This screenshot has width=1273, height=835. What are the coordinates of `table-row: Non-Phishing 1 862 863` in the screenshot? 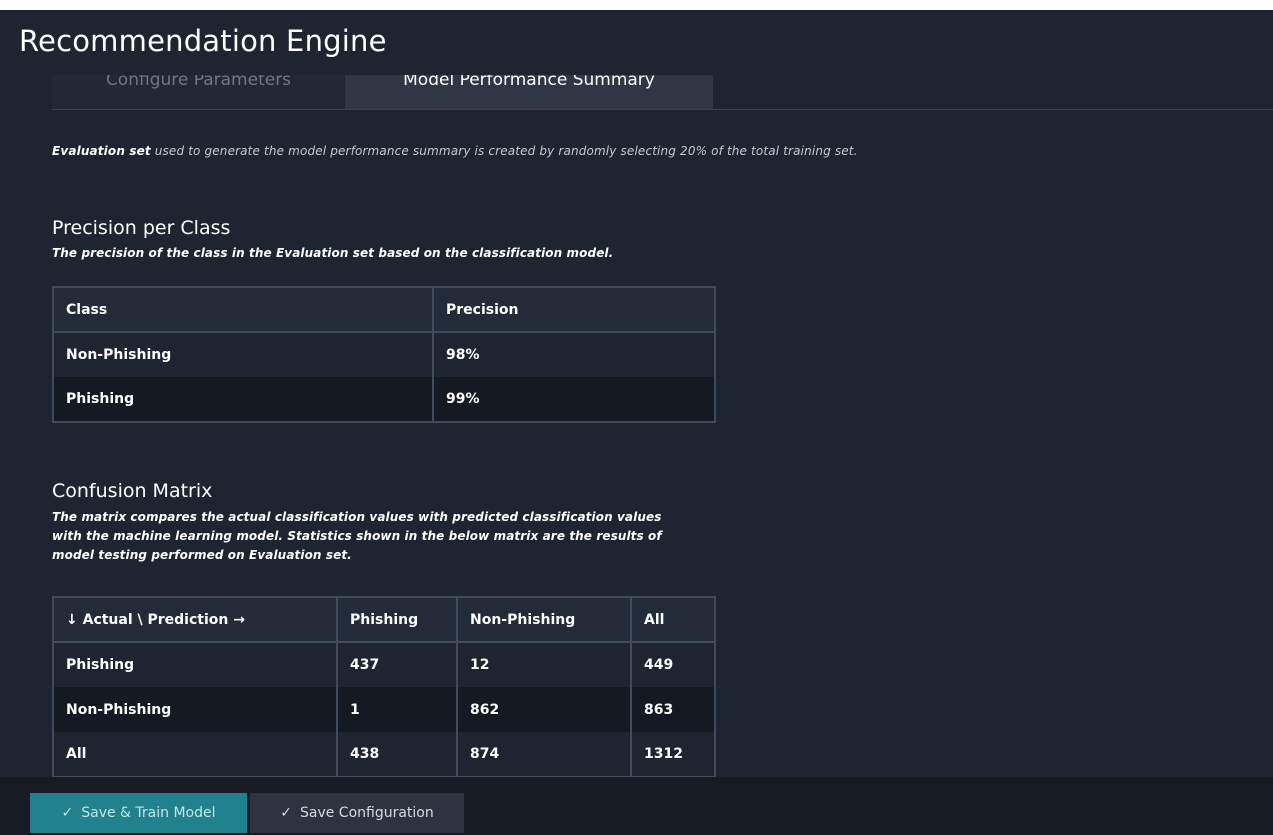 It's located at (384, 709).